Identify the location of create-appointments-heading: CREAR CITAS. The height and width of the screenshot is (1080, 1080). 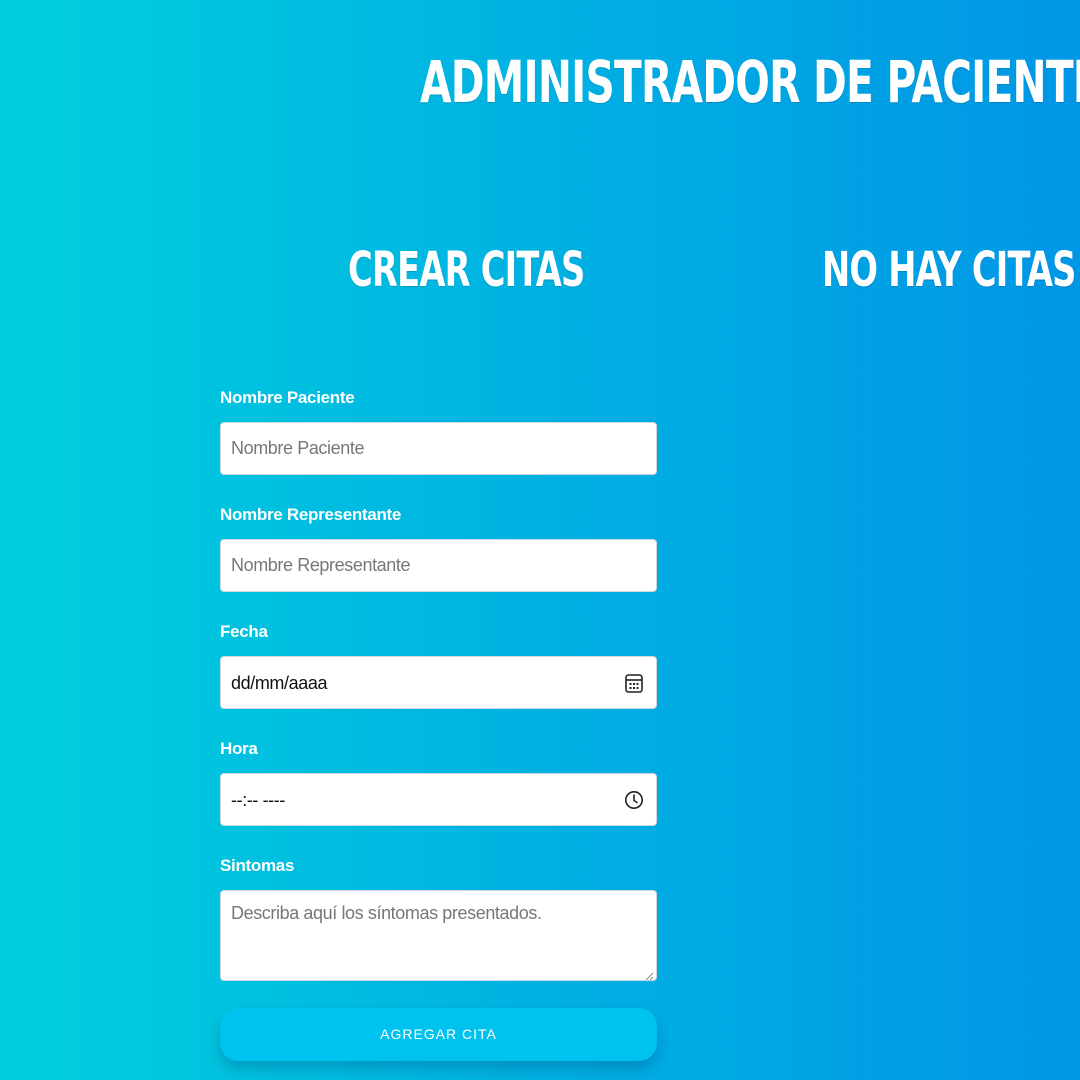
(466, 270).